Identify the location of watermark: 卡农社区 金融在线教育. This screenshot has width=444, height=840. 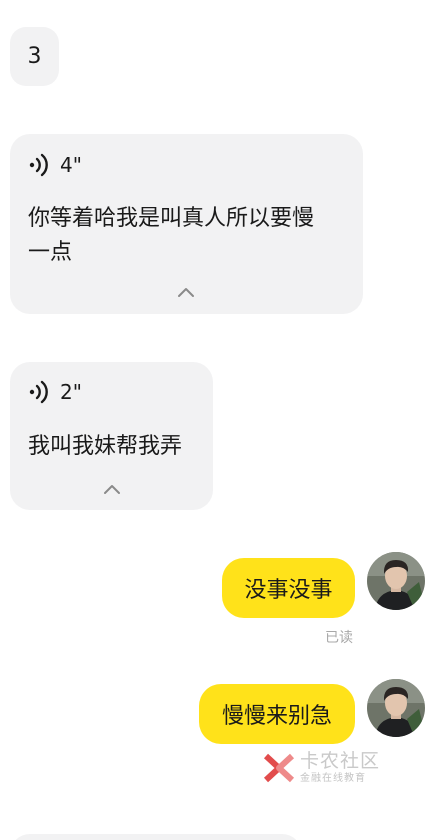
(321, 768).